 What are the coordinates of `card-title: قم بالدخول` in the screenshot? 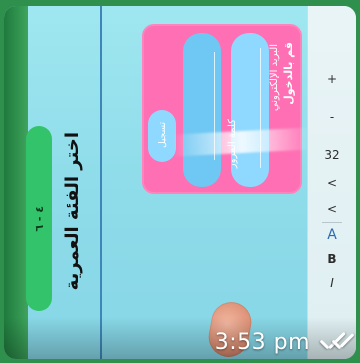 It's located at (288, 73).